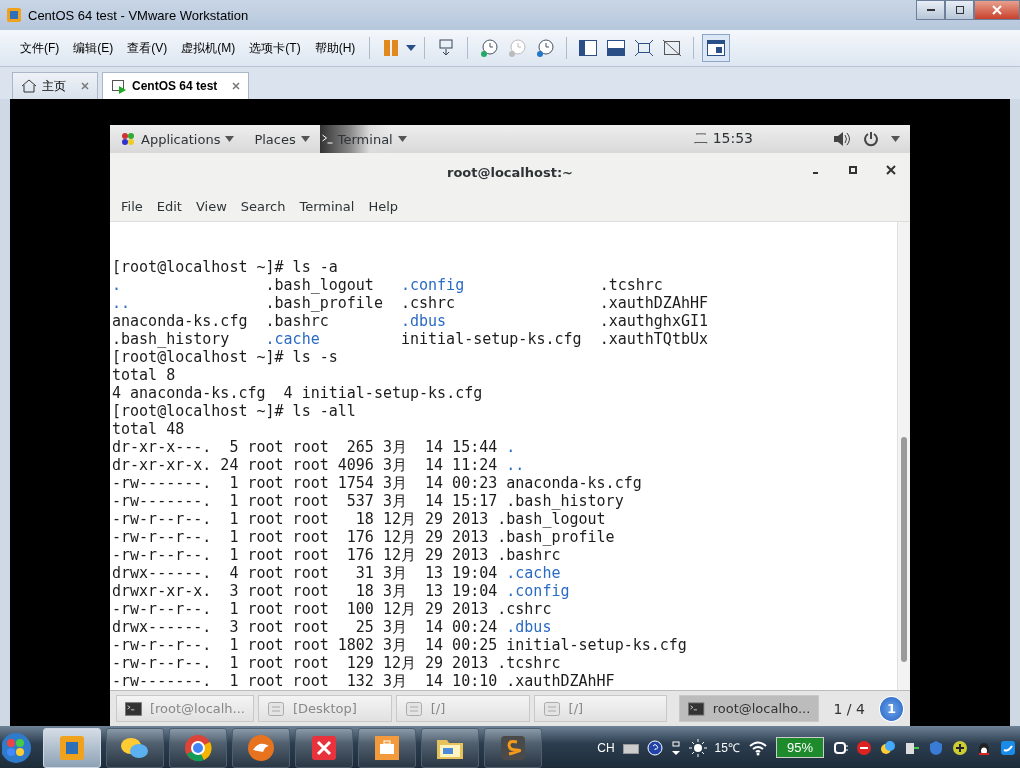 The image size is (1020, 768). I want to click on tab: 主页, so click(55, 85).